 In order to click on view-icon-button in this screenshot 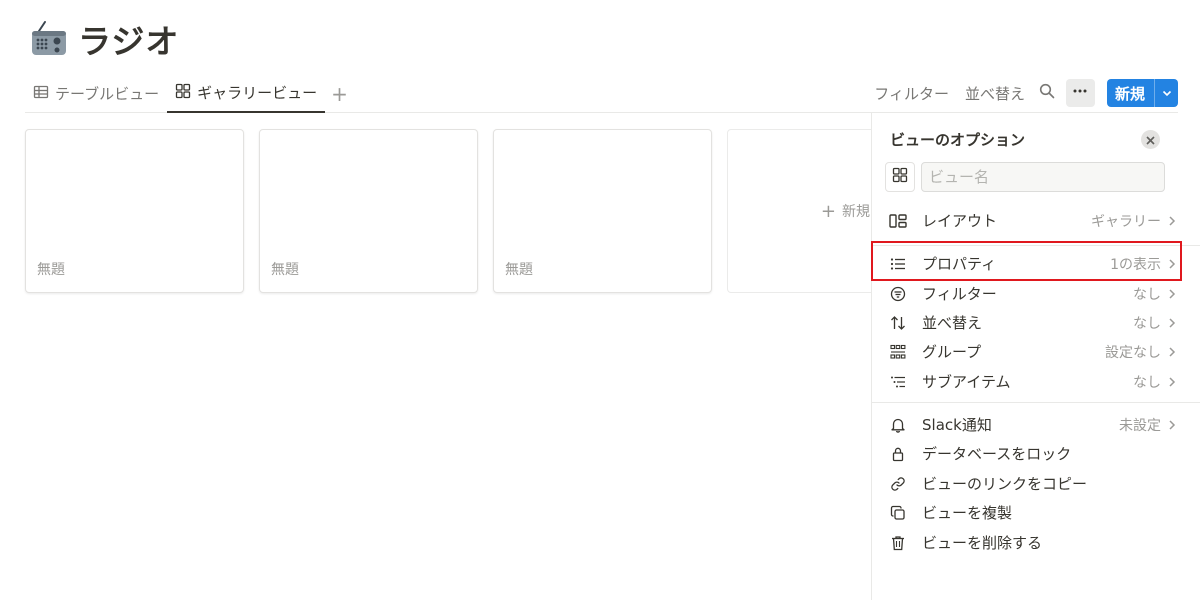, I will do `click(900, 177)`.